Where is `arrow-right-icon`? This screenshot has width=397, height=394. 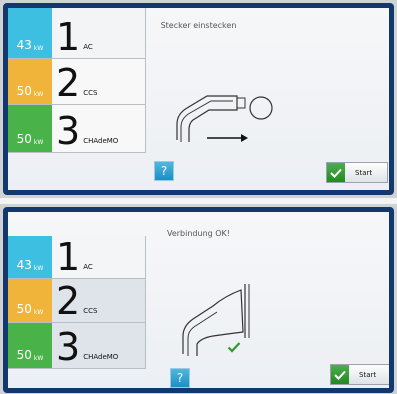
arrow-right-icon is located at coordinates (227, 138).